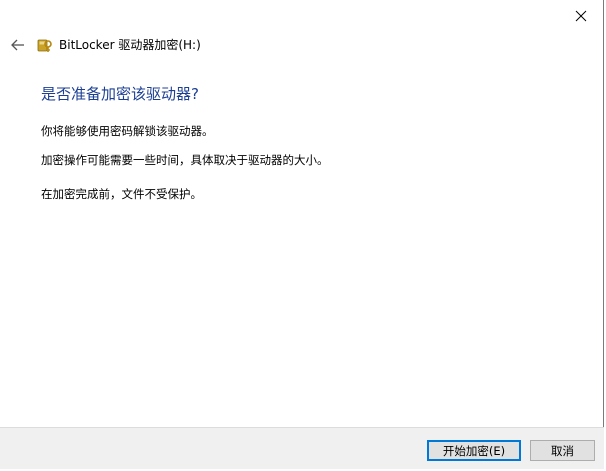 The height and width of the screenshot is (471, 606). Describe the element at coordinates (45, 45) in the screenshot. I see `bitlocker-key-icon` at that location.